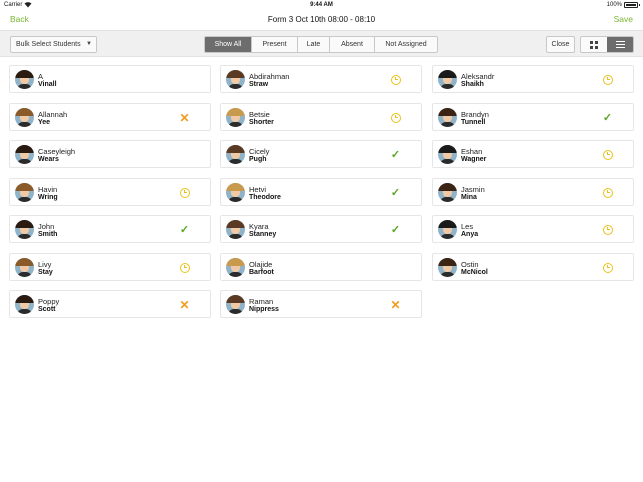 This screenshot has width=643, height=482. Describe the element at coordinates (533, 154) in the screenshot. I see `student-card: Eshan Wagner` at that location.